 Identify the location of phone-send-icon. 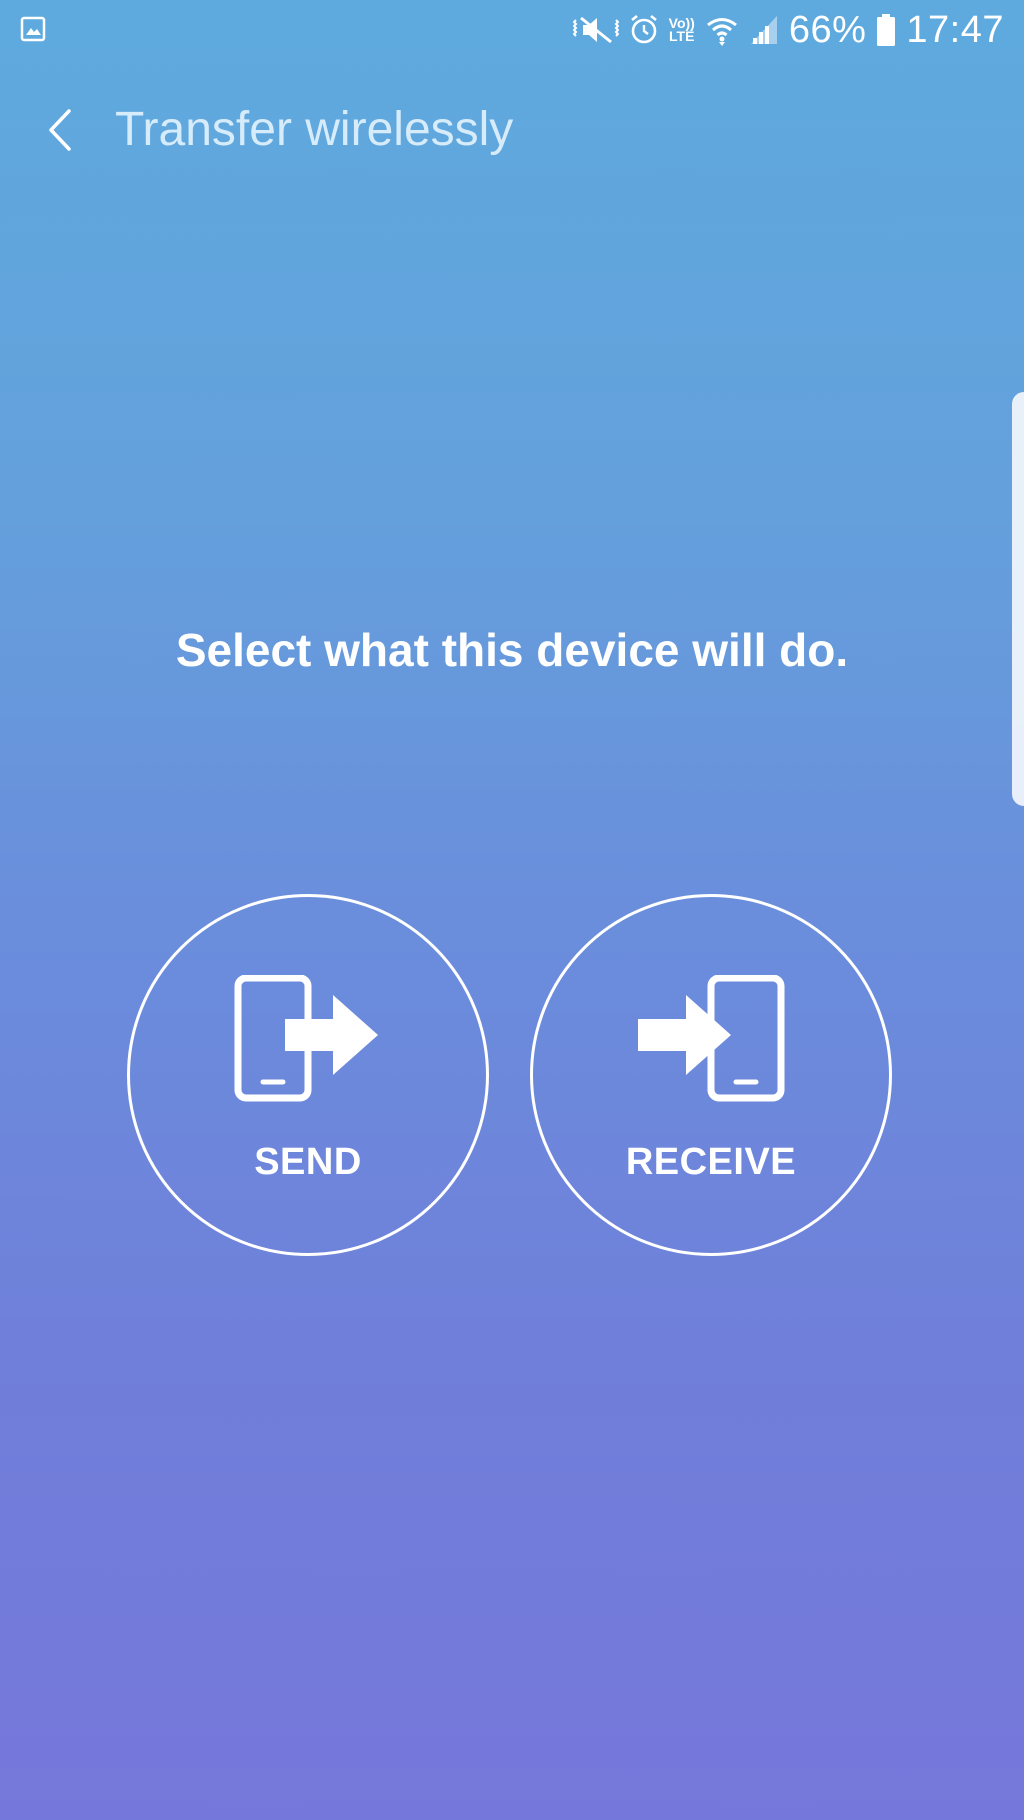
(306, 1038).